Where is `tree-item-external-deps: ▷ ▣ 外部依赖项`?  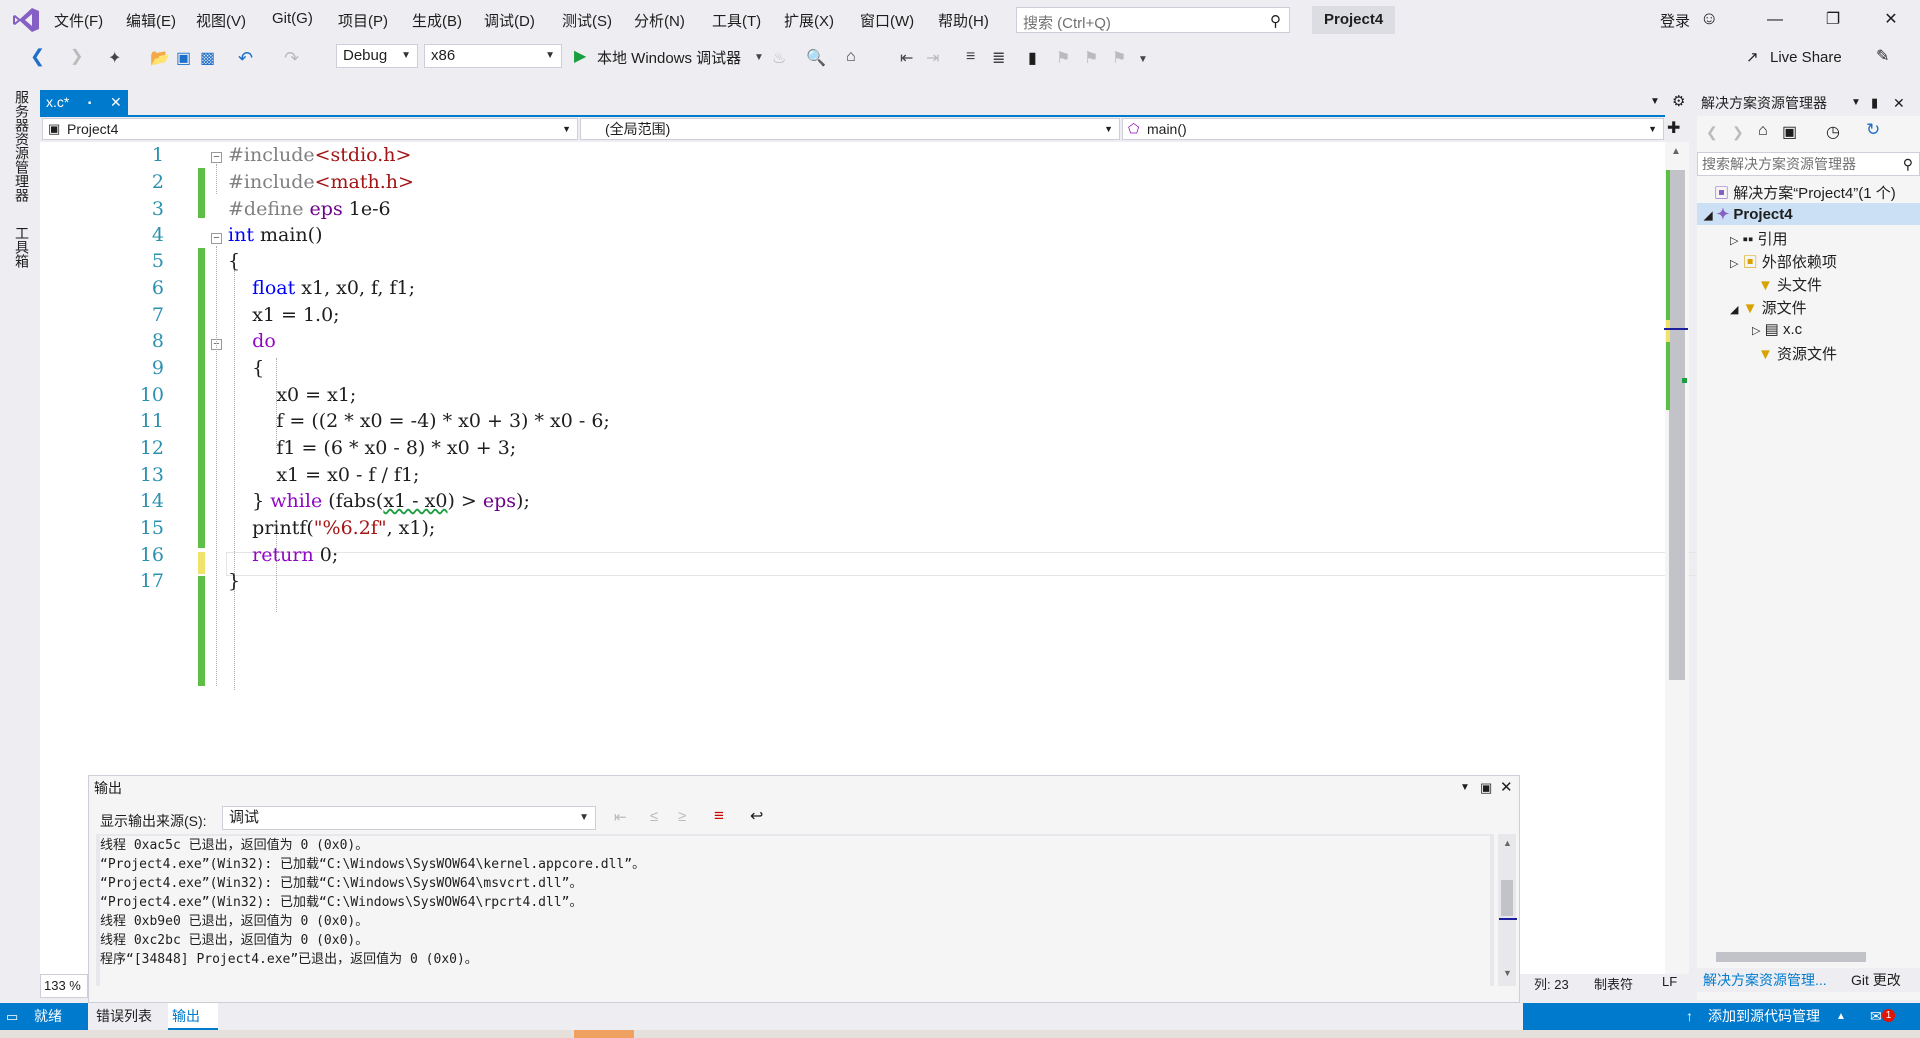
tree-item-external-deps: ▷ ▣ 外部依赖项 is located at coordinates (1783, 261).